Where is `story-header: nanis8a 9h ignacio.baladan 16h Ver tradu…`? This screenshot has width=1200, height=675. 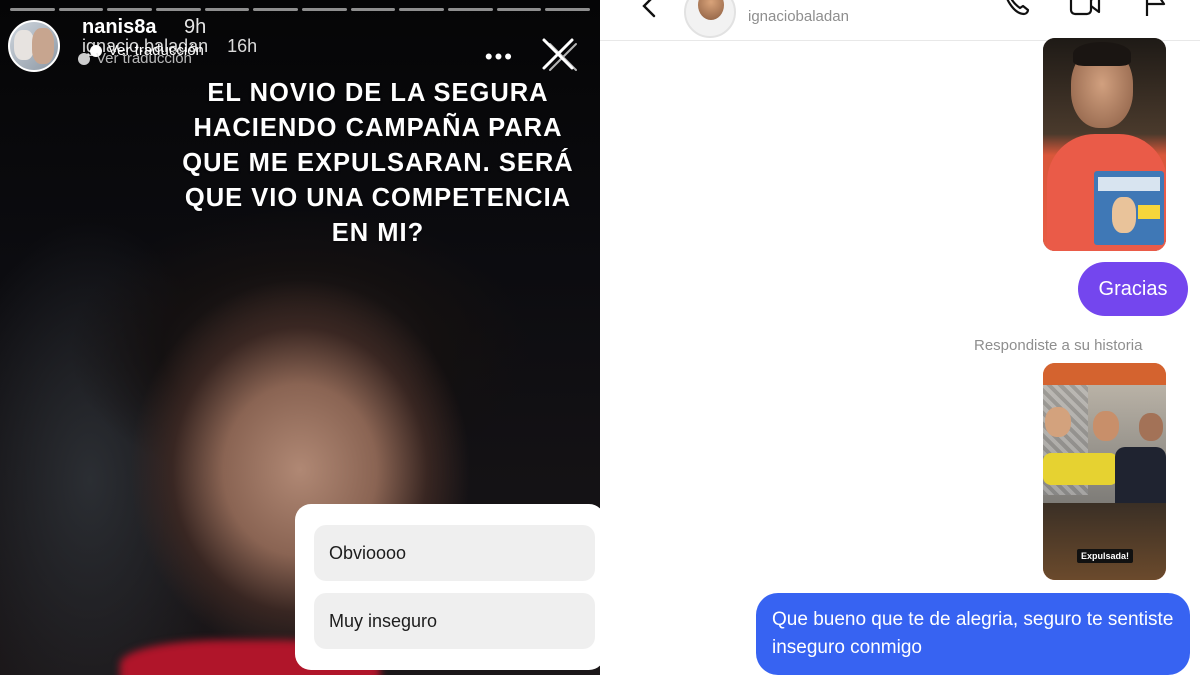 story-header: nanis8a 9h ignacio.baladan 16h Ver tradu… is located at coordinates (299, 46).